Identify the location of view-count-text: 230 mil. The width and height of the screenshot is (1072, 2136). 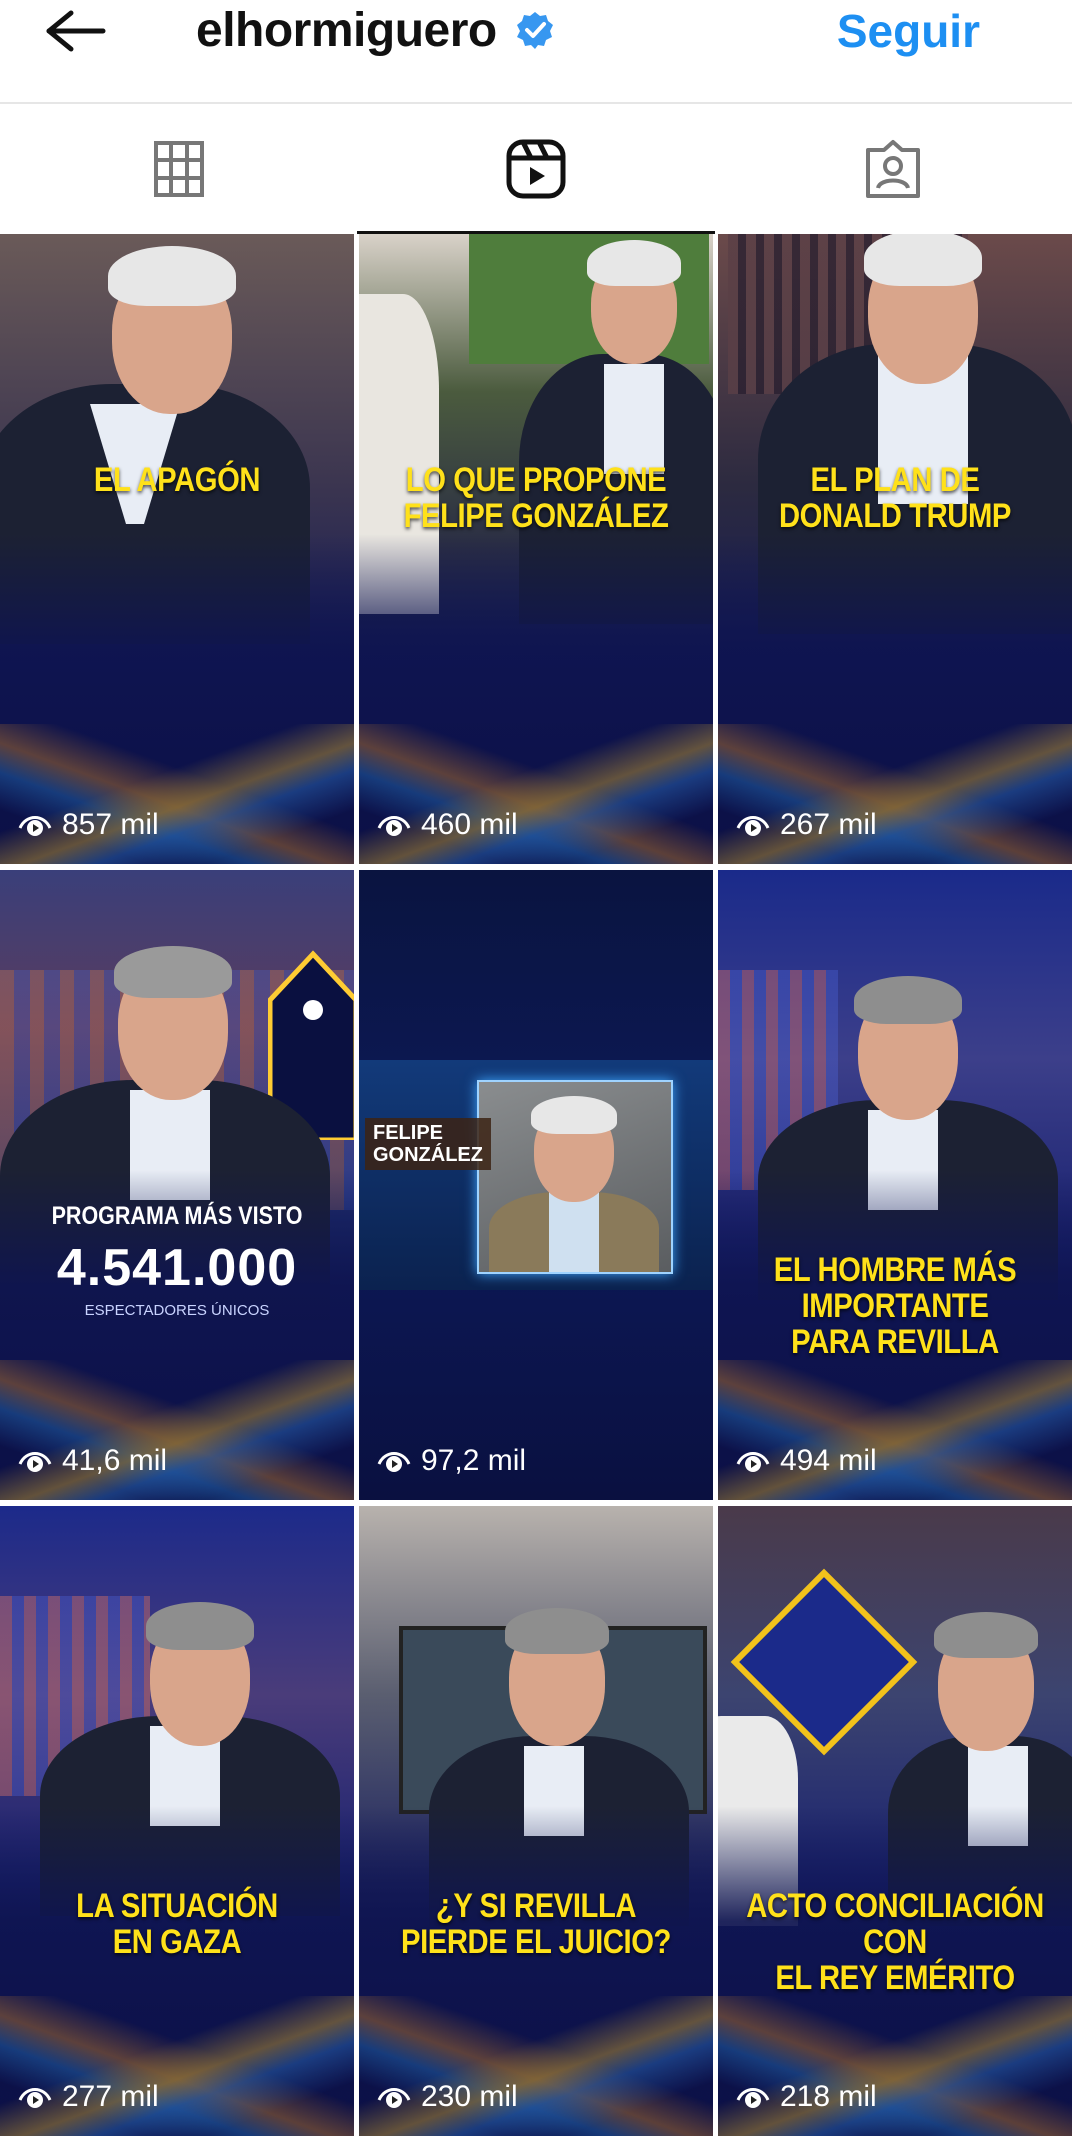
(469, 2096).